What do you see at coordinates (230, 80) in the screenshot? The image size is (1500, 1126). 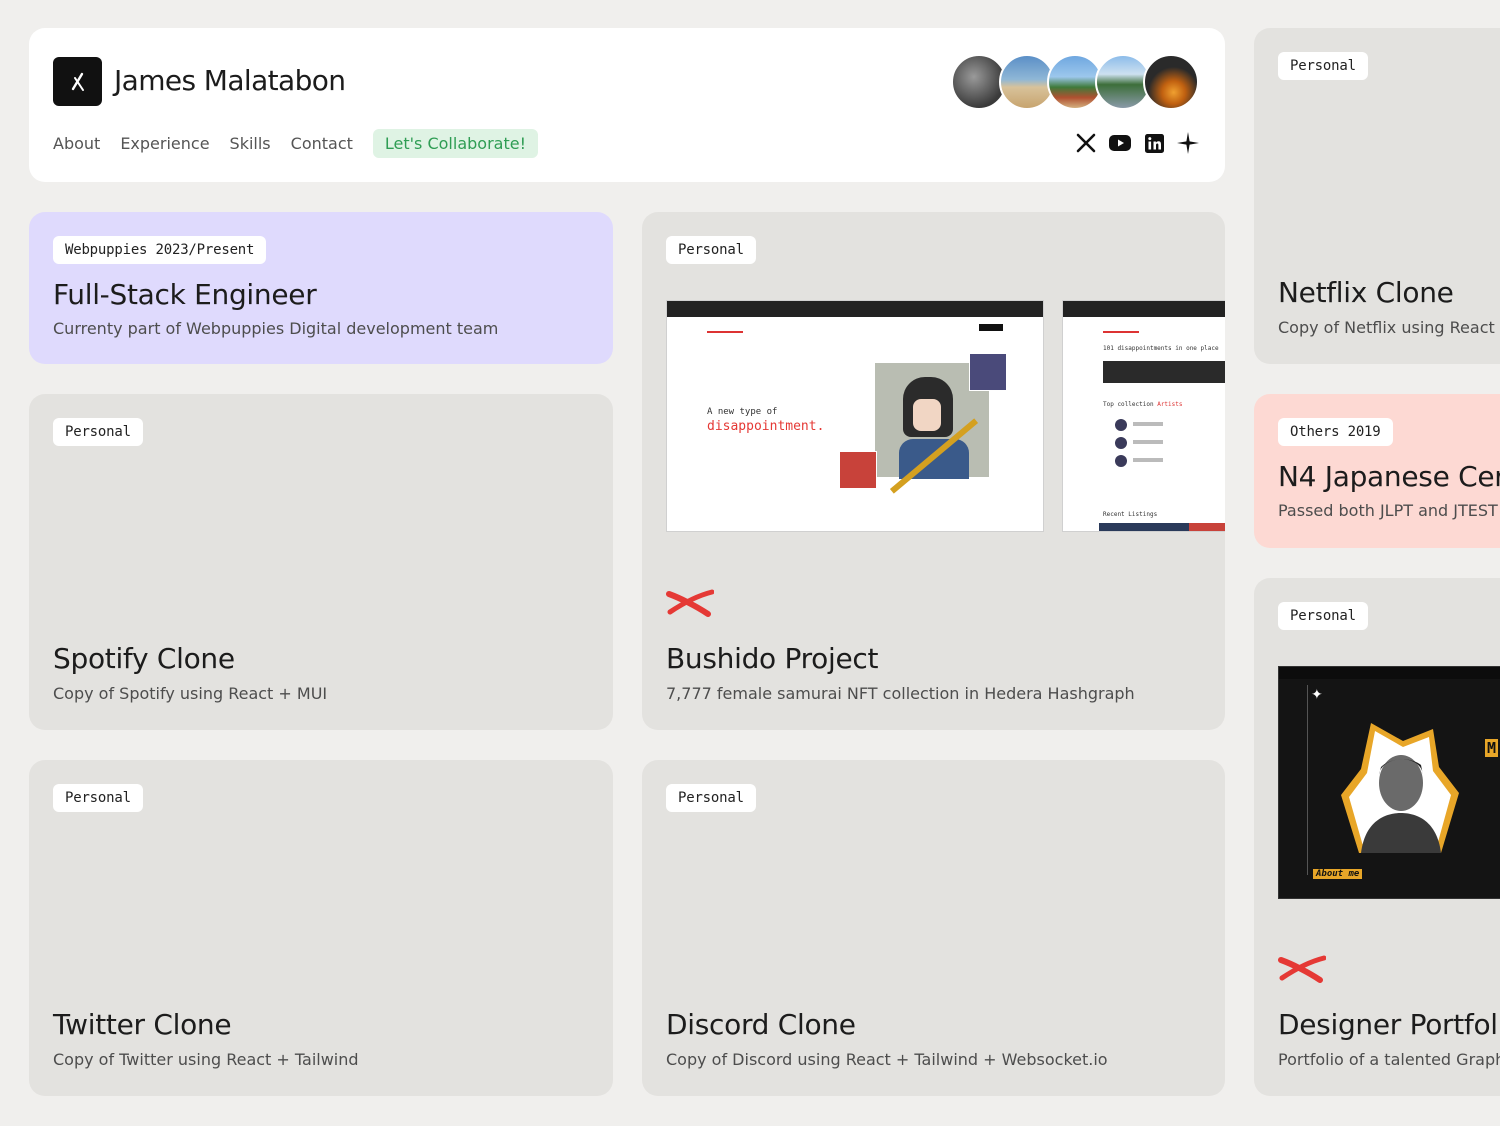 I see `site-name: James Malatabon` at bounding box center [230, 80].